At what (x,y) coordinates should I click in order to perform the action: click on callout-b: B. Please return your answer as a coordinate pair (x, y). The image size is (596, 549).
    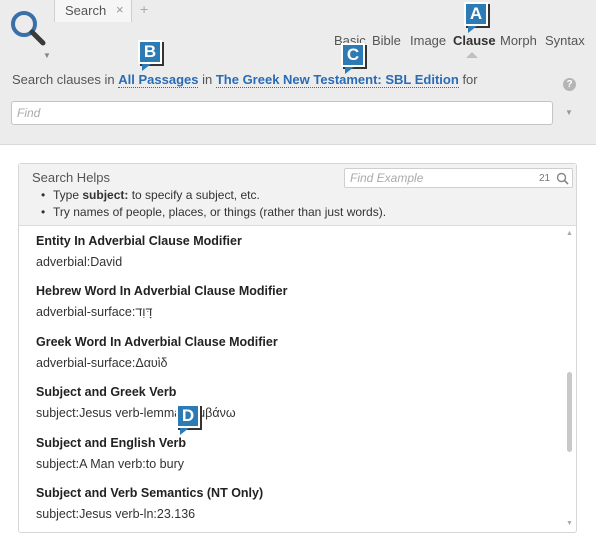
    Looking at the image, I should click on (151, 55).